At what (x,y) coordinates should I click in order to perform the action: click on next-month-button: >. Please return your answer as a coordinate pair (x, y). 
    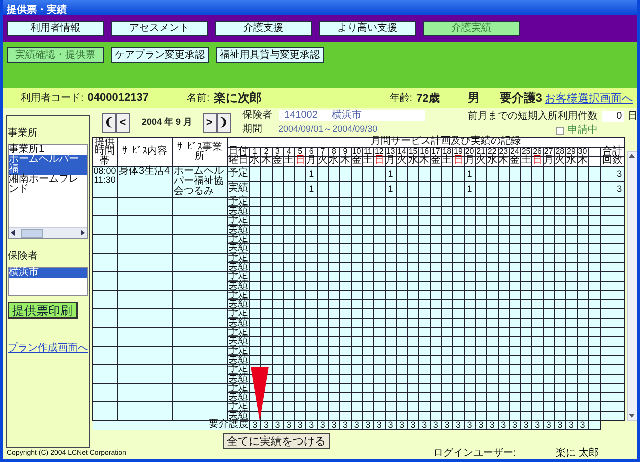
    Looking at the image, I should click on (209, 122).